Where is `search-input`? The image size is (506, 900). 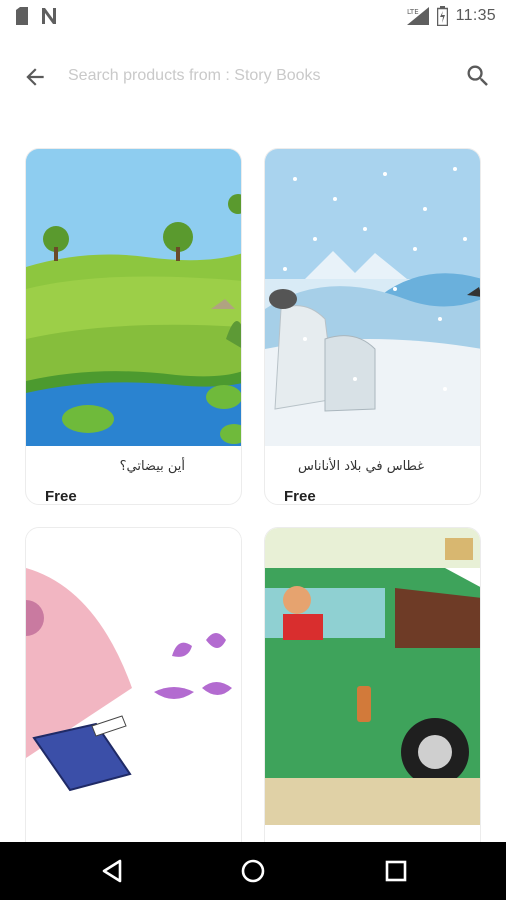
search-input is located at coordinates (258, 76).